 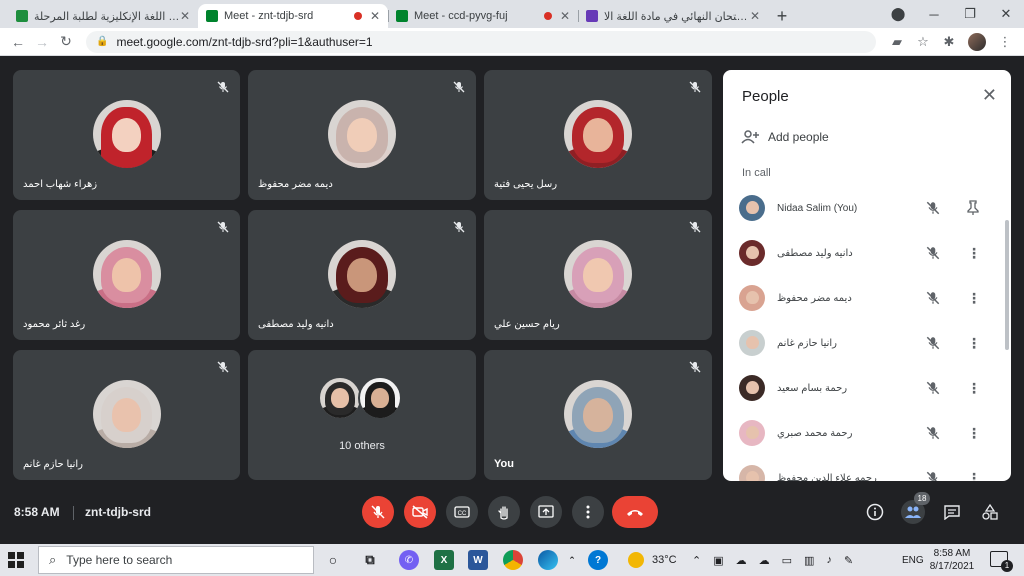 What do you see at coordinates (970, 14) in the screenshot?
I see `restore-icon: ❐` at bounding box center [970, 14].